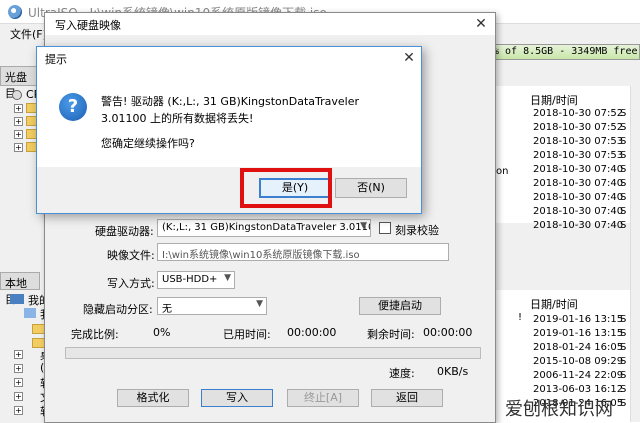  I want to click on elapsed-value: 00:00:00, so click(312, 332).